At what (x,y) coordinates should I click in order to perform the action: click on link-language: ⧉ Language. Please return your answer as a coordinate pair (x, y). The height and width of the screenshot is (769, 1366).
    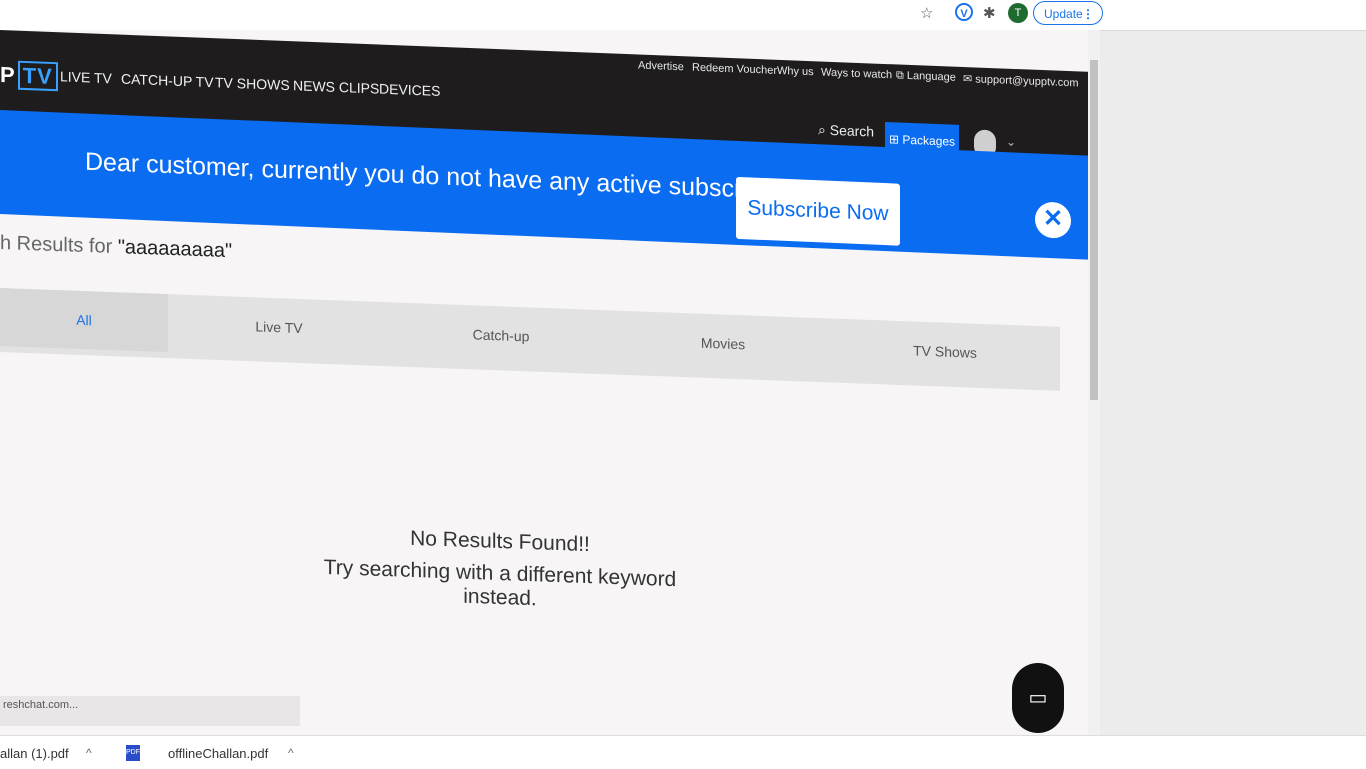
    Looking at the image, I should click on (926, 76).